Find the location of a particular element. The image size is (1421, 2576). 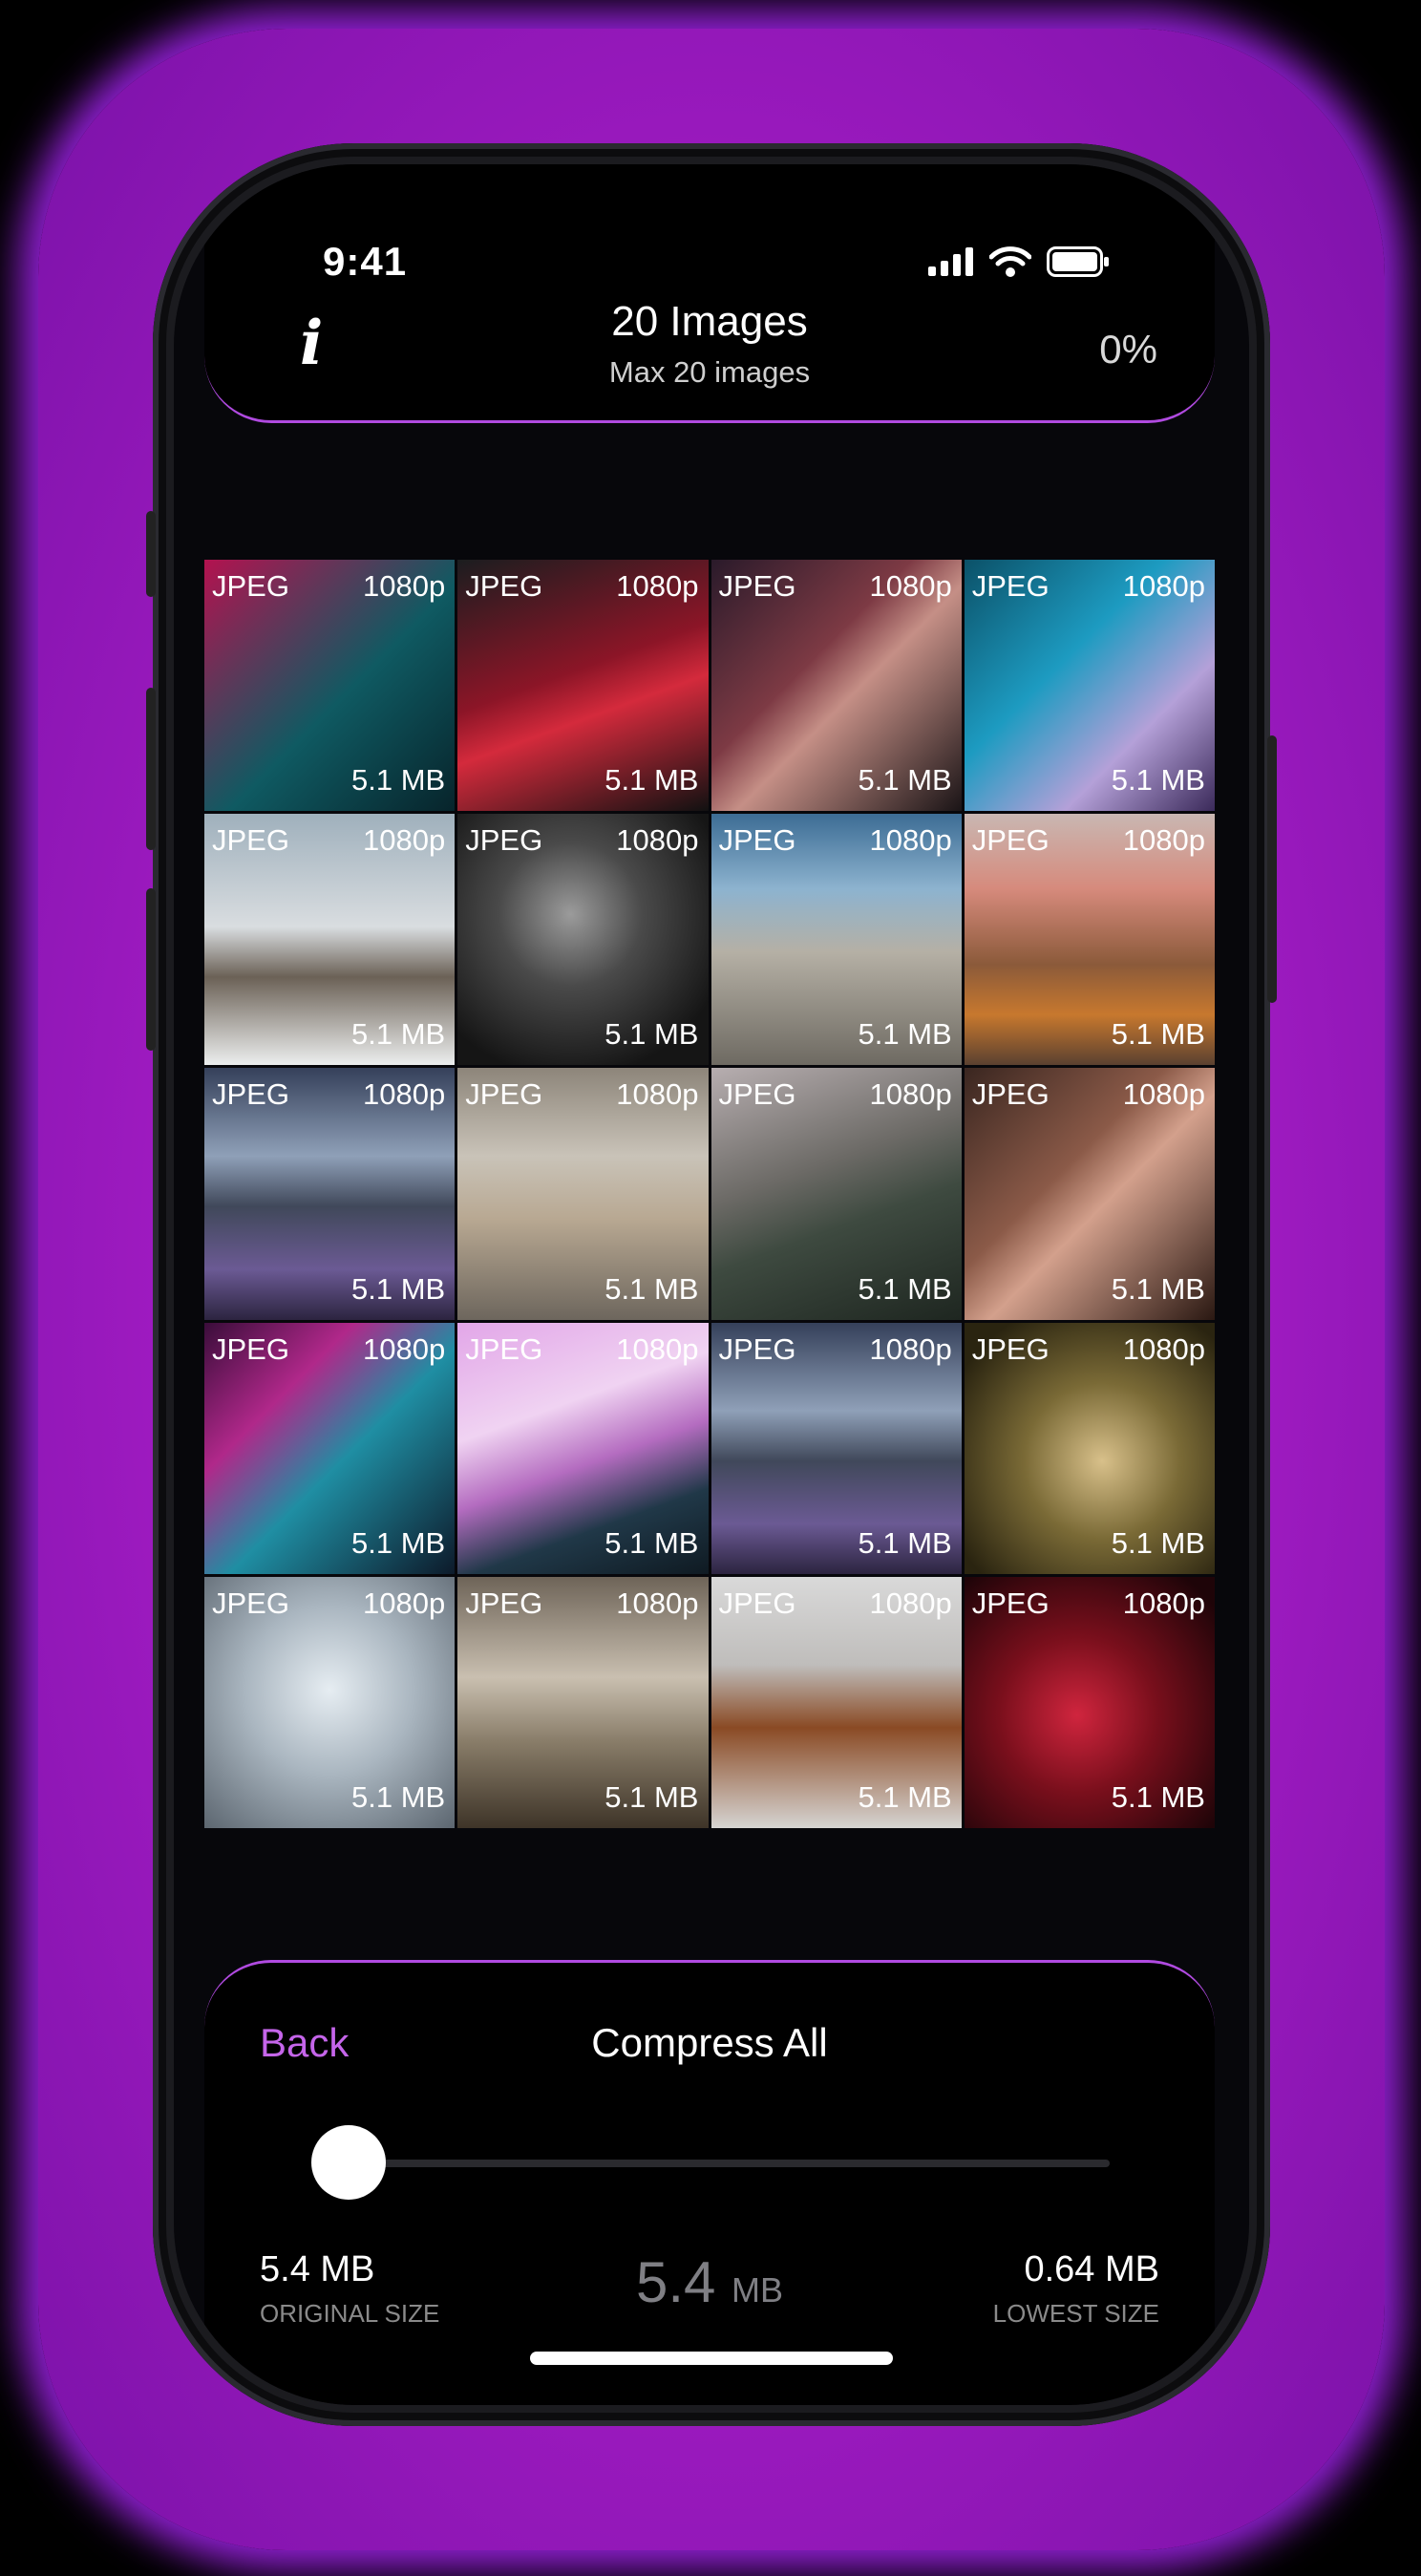

status-time: 9:41 is located at coordinates (365, 261).